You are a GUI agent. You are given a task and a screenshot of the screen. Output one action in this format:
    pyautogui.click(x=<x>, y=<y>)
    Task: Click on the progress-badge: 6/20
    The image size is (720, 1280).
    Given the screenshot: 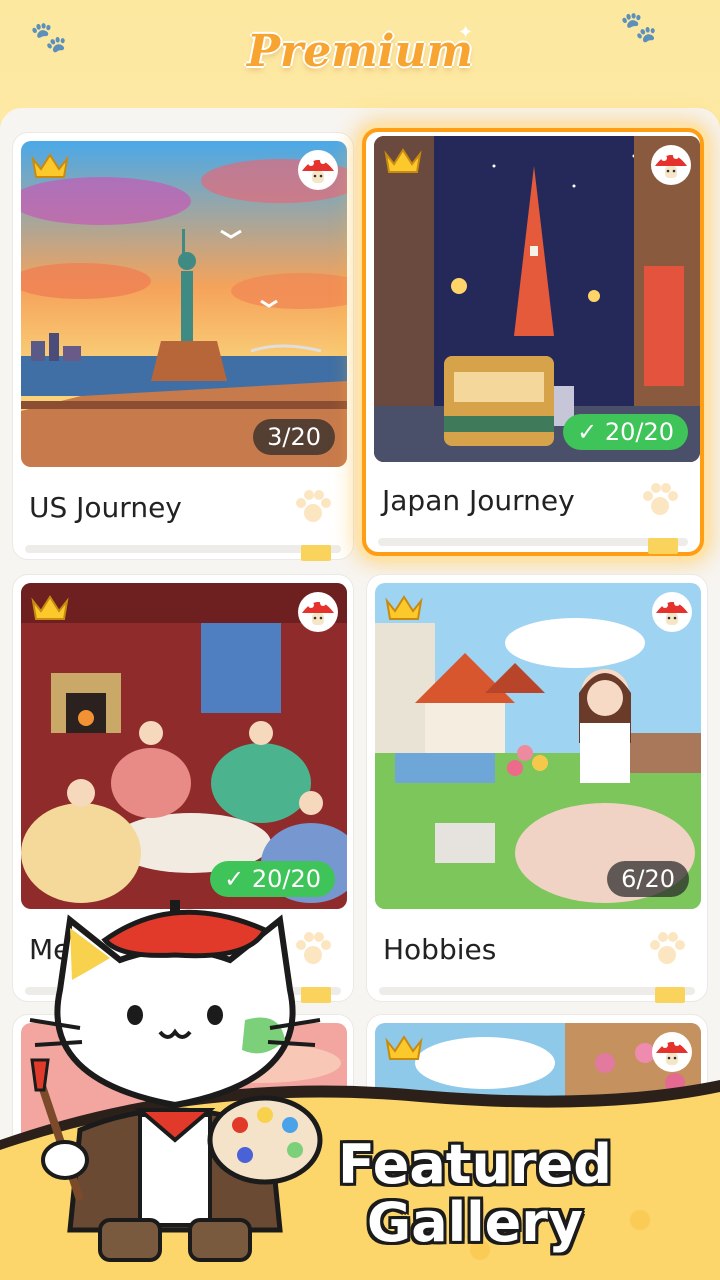 What is the action you would take?
    pyautogui.click(x=648, y=879)
    